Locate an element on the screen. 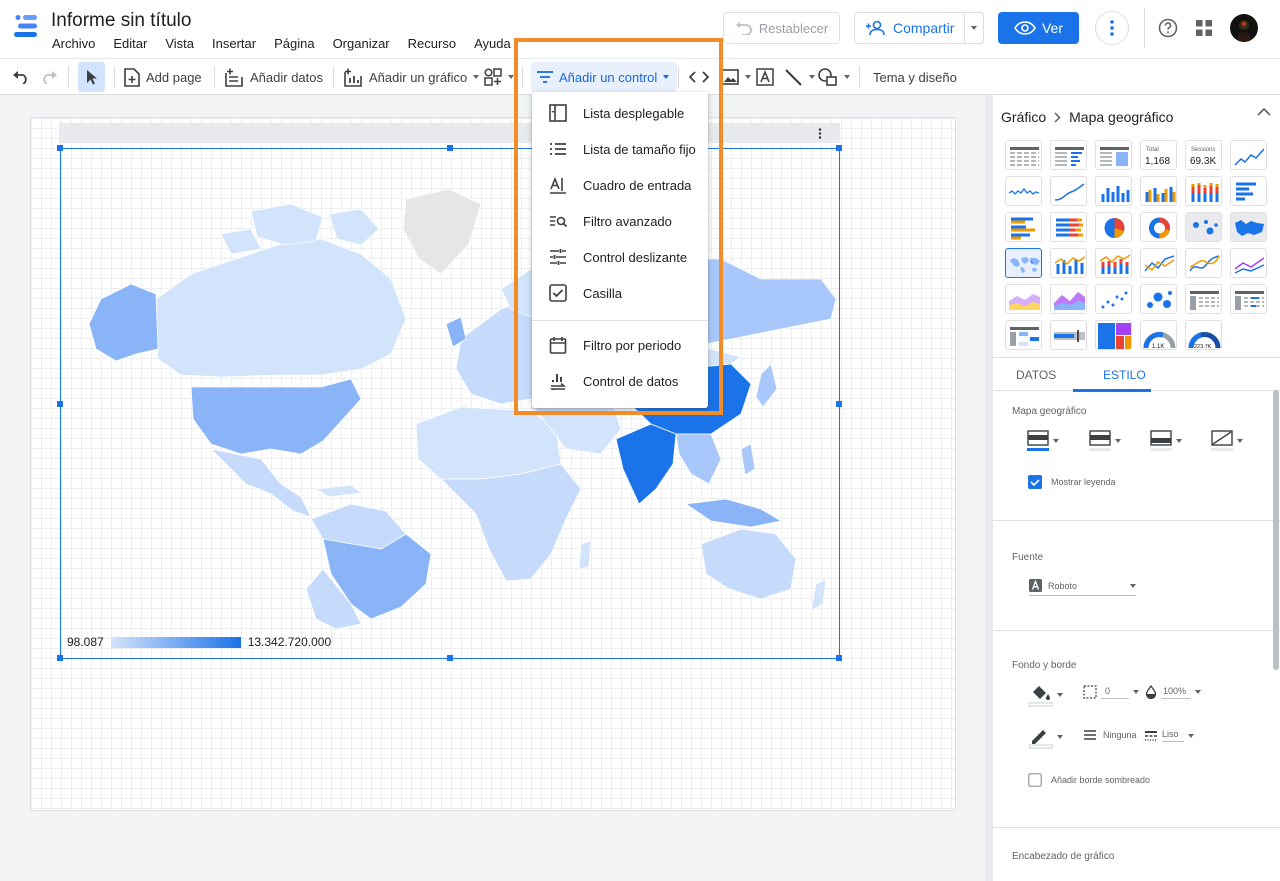  menu-ayuda: Ayuda is located at coordinates (492, 43).